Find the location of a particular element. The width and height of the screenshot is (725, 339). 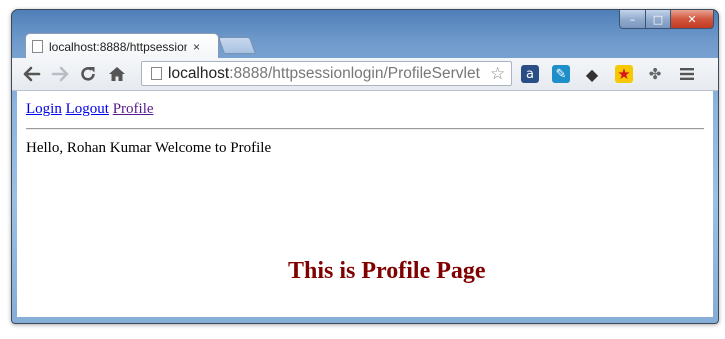

maximize-button: □ is located at coordinates (658, 19).